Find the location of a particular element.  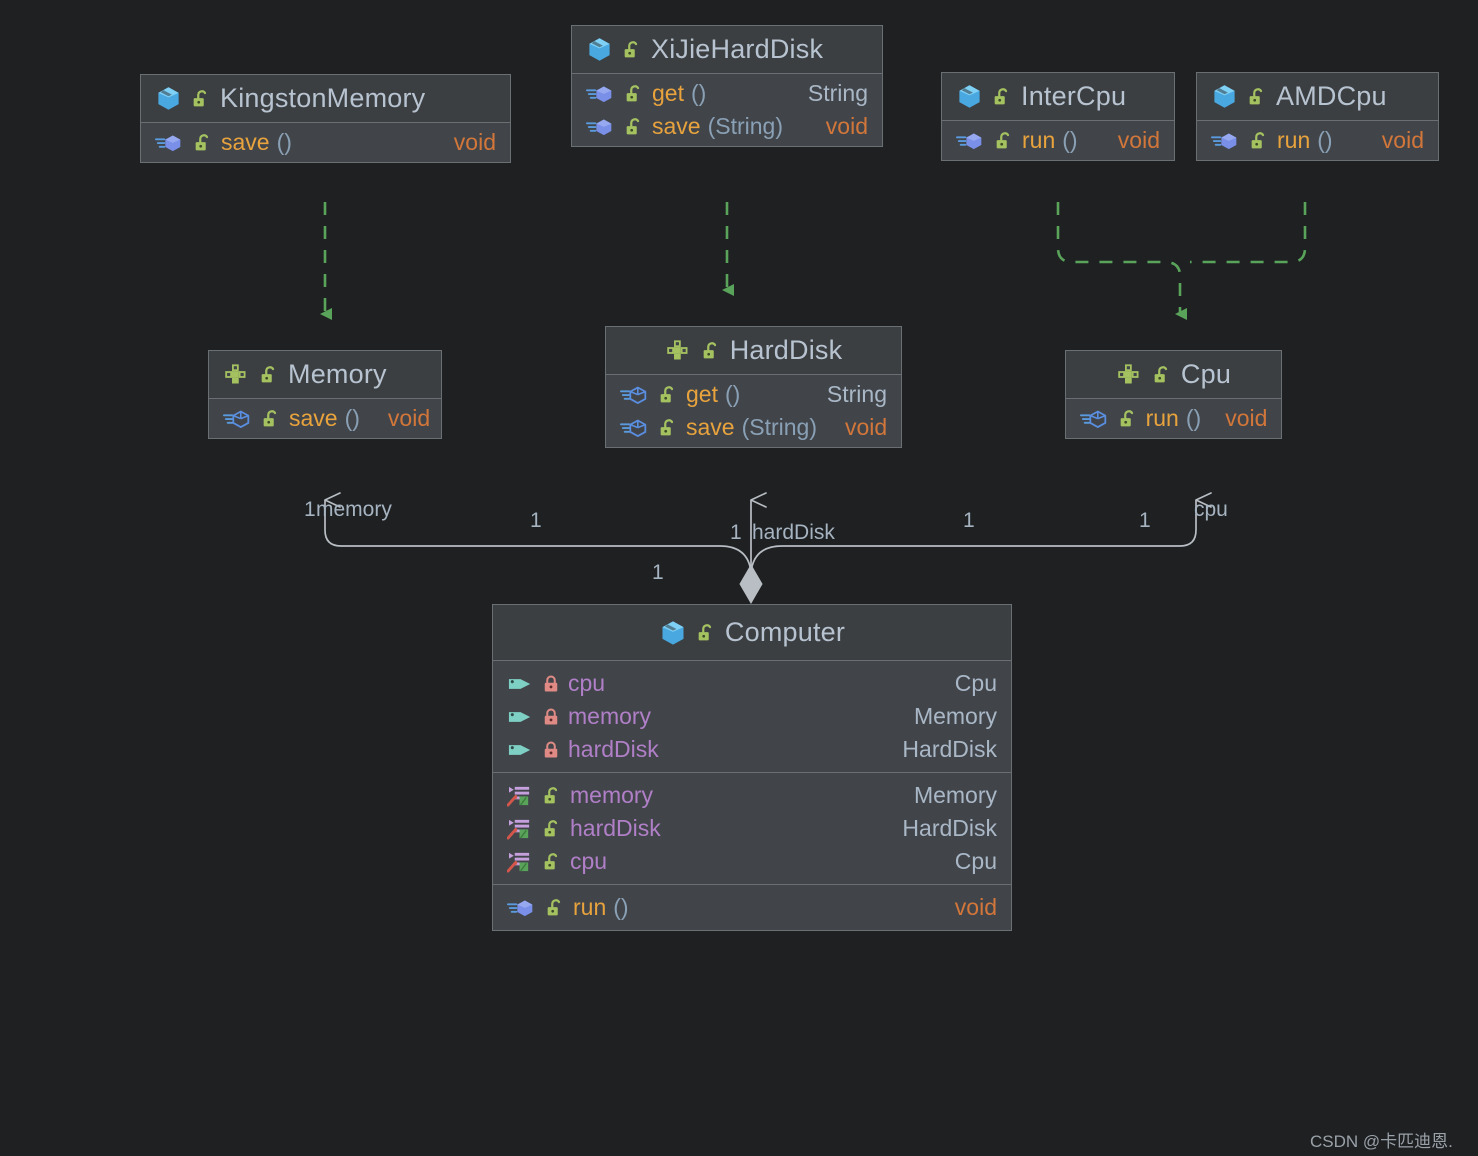

field-row: memory Memory is located at coordinates (752, 716).